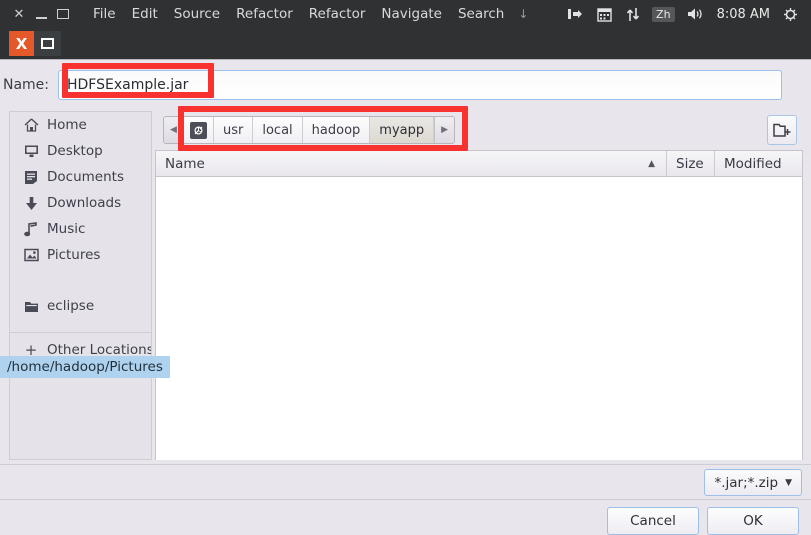  What do you see at coordinates (411, 163) in the screenshot?
I see `column-header-name: Name ▲` at bounding box center [411, 163].